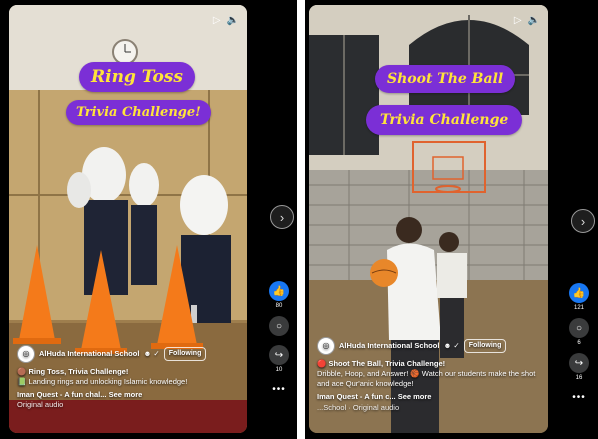 Image resolution: width=598 pixels, height=439 pixels. I want to click on caption-emoji-icon: 🟤, so click(22, 371).